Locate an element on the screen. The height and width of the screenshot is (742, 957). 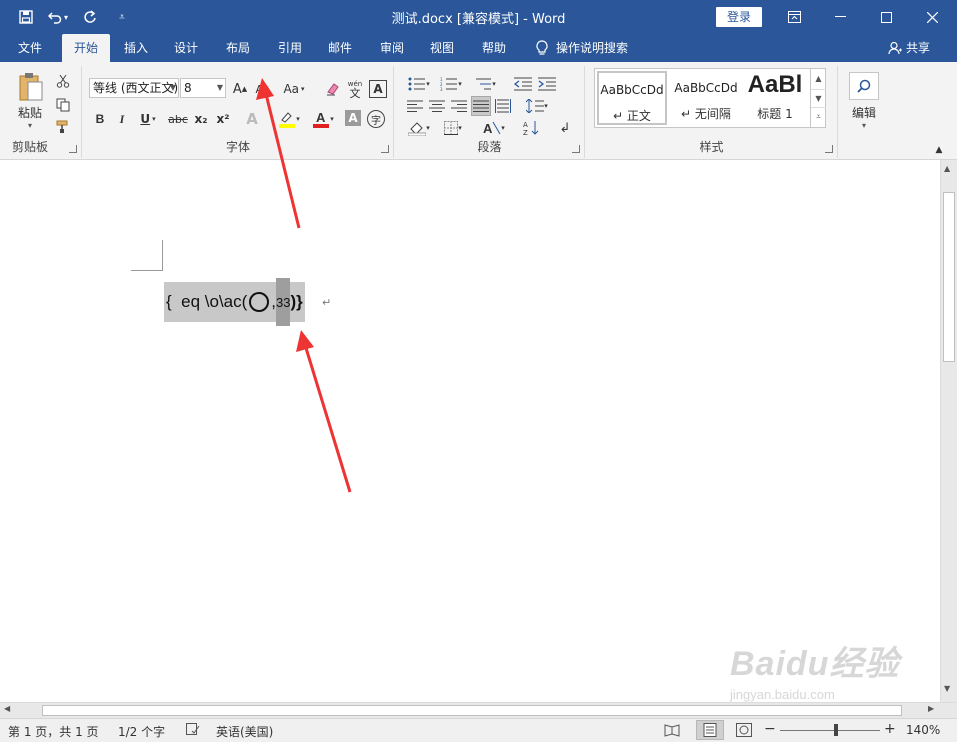
read-mode-icon is located at coordinates (672, 731).